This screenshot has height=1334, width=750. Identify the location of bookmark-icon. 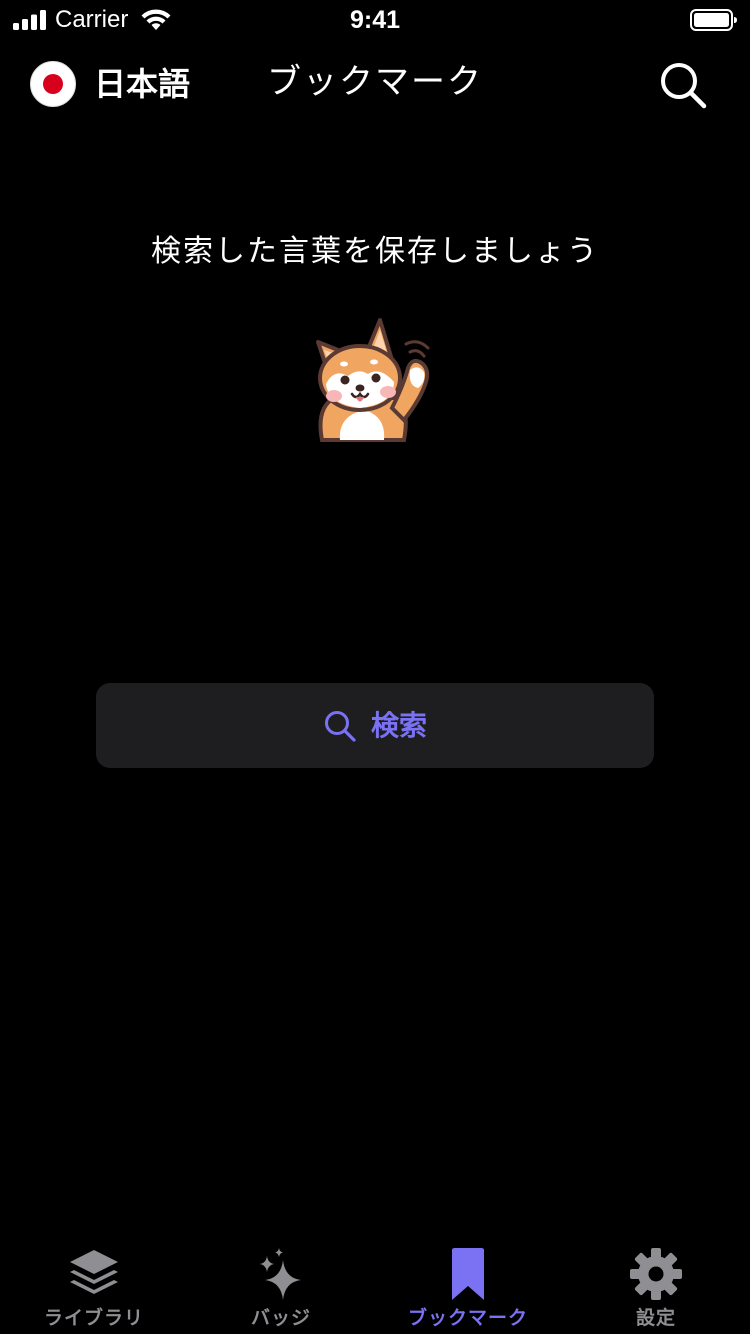
(468, 1274).